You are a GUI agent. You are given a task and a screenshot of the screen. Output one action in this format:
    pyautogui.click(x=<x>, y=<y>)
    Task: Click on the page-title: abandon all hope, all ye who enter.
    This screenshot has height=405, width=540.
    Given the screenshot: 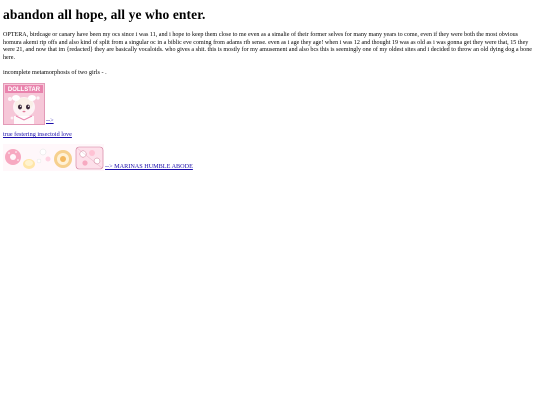 What is the action you would take?
    pyautogui.click(x=104, y=14)
    